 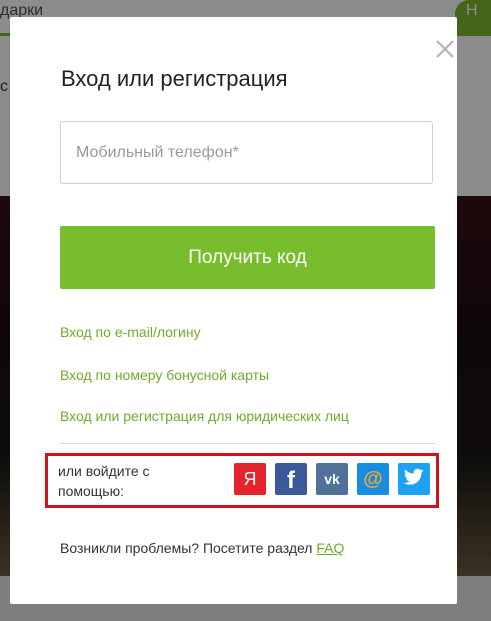 What do you see at coordinates (104, 481) in the screenshot?
I see `social-login-label: или войдите с помощью:` at bounding box center [104, 481].